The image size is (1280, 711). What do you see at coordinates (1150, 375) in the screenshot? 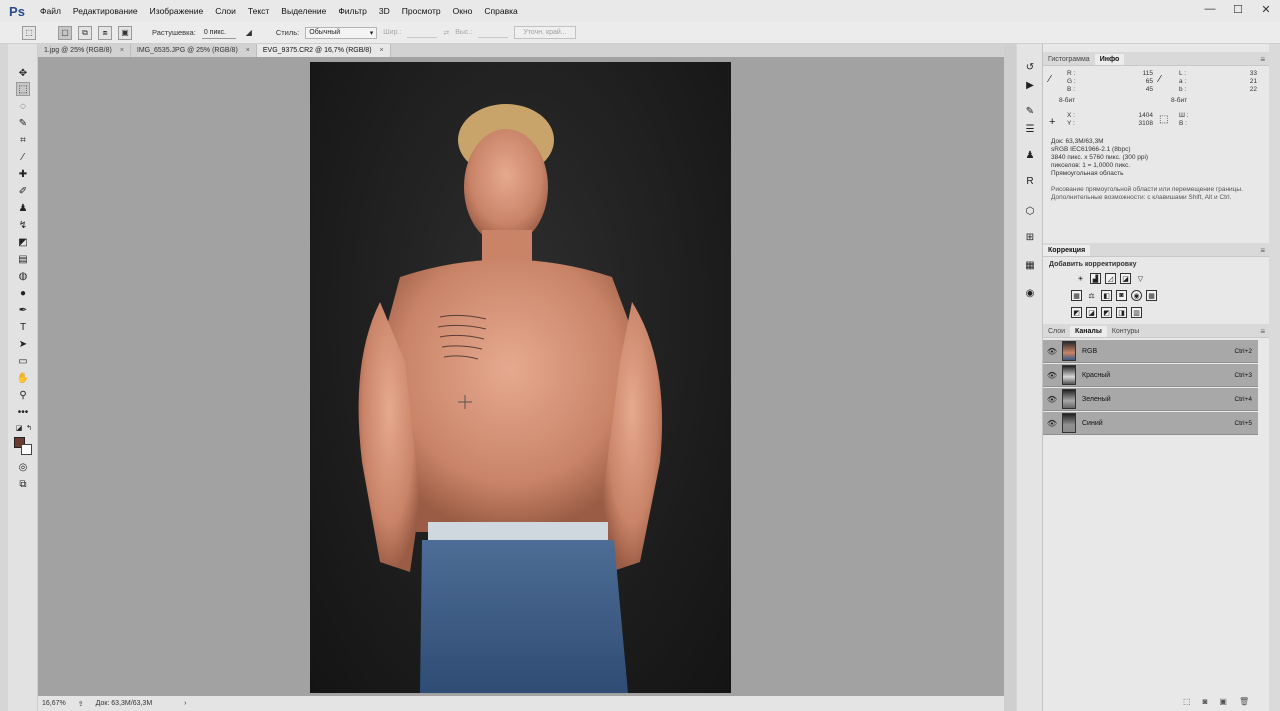
I see `channel-row: 👁 Красный Ctrl+3` at bounding box center [1150, 375].